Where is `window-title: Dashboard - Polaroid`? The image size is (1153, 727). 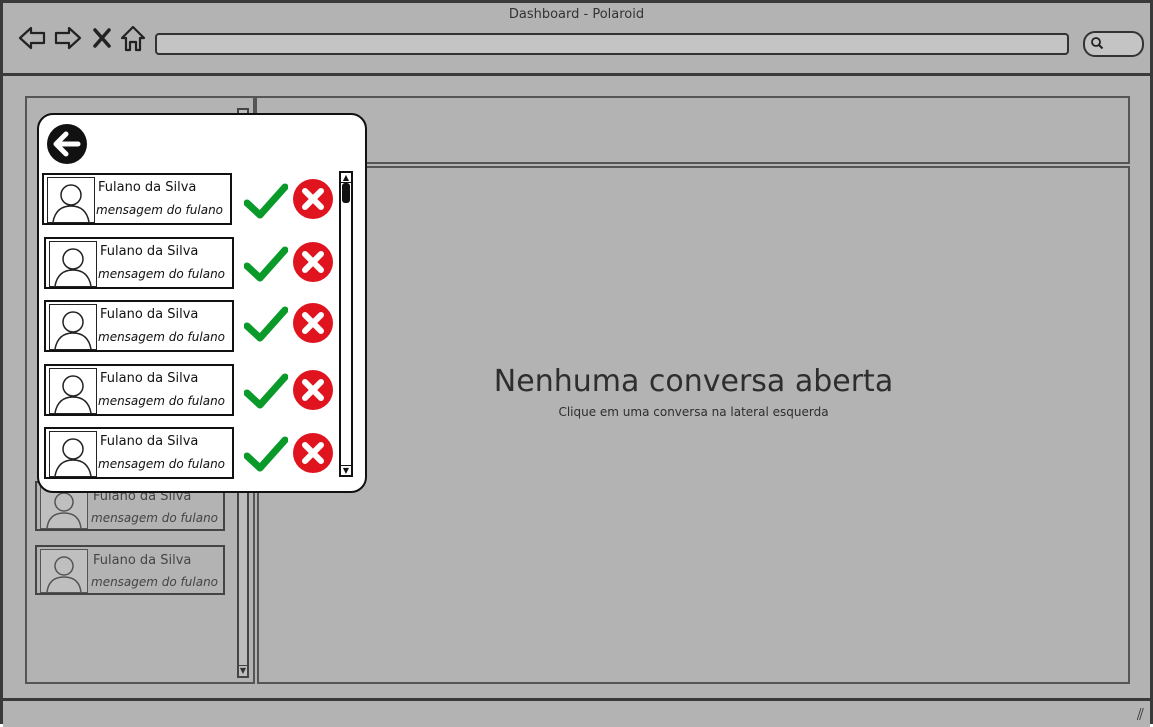 window-title: Dashboard - Polaroid is located at coordinates (576, 14).